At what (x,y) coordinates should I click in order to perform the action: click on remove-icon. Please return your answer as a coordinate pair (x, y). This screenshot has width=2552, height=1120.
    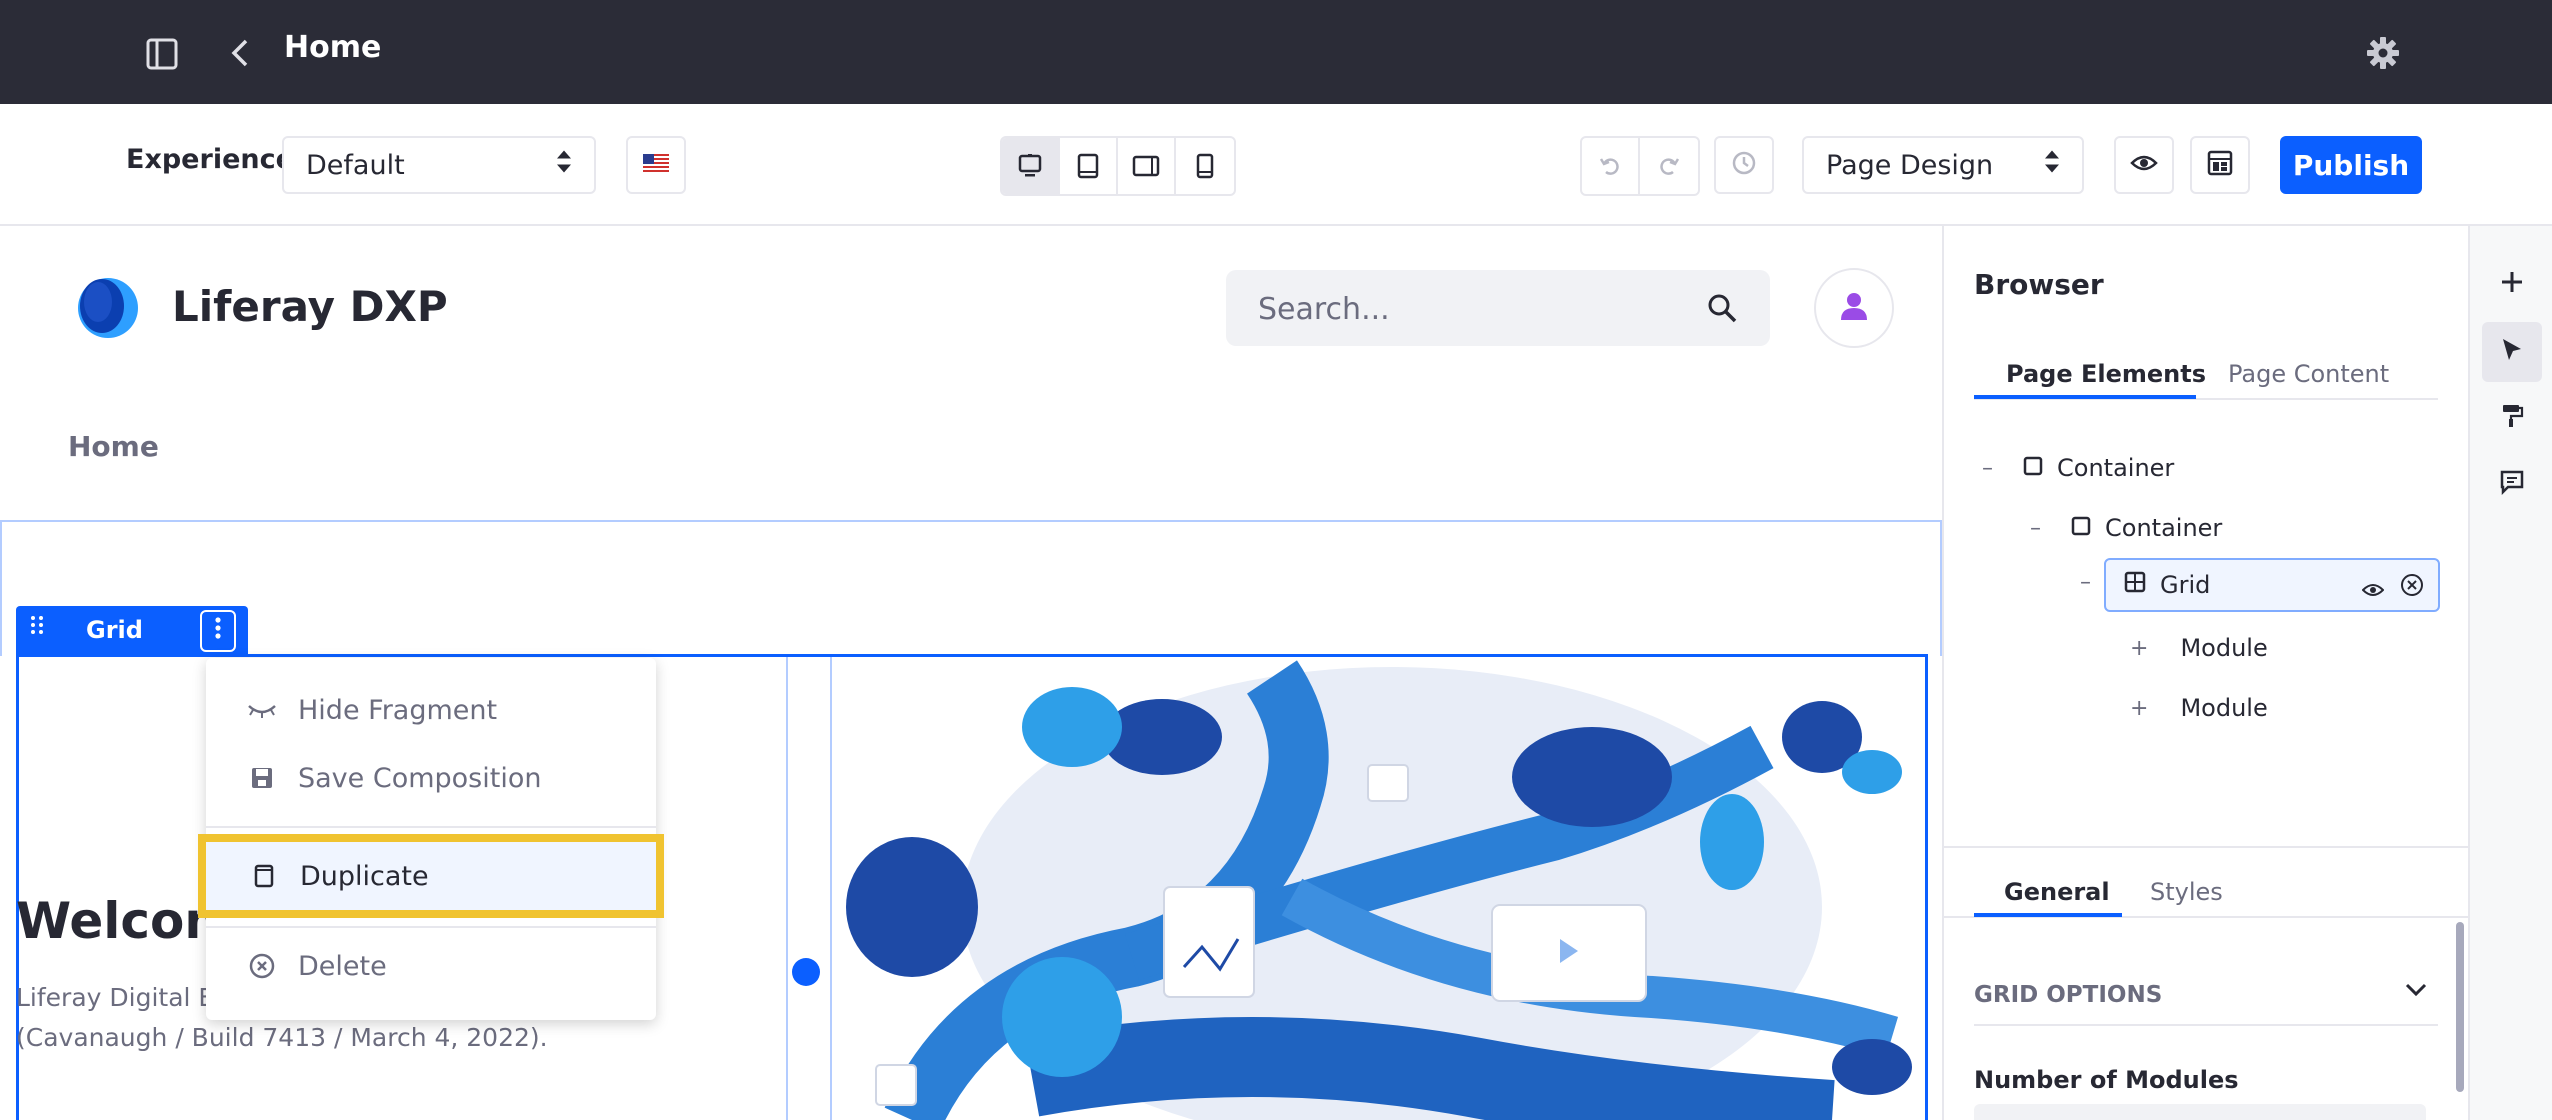
    Looking at the image, I should click on (2412, 588).